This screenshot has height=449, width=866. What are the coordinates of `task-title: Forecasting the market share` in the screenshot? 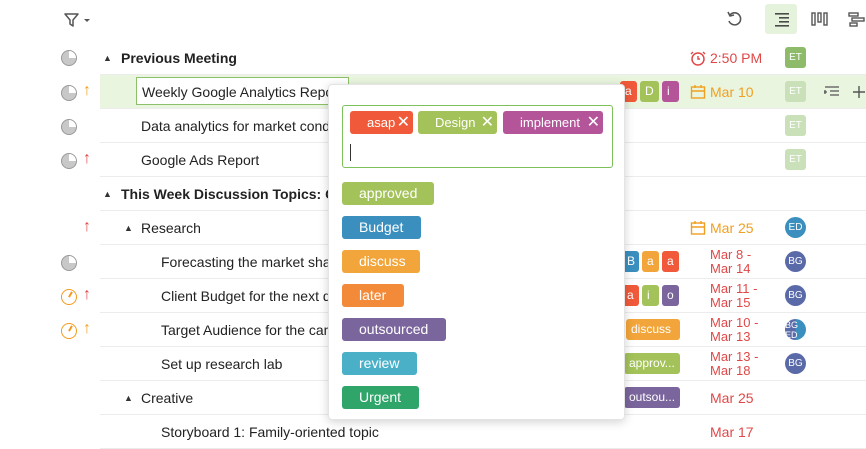 It's located at (245, 262).